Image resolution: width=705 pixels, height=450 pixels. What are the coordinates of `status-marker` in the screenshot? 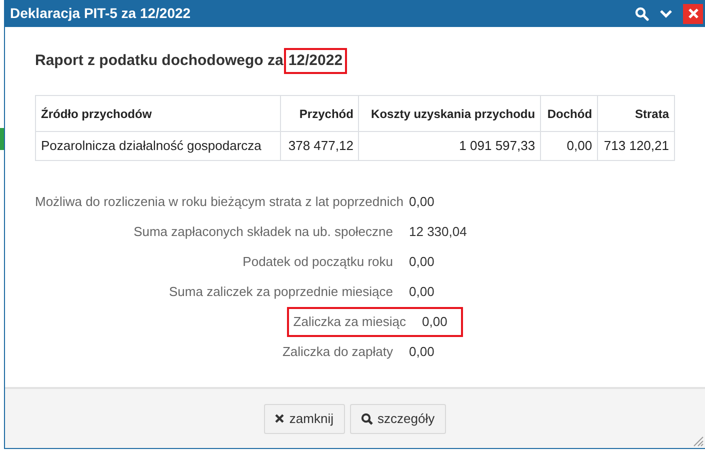 It's located at (2, 139).